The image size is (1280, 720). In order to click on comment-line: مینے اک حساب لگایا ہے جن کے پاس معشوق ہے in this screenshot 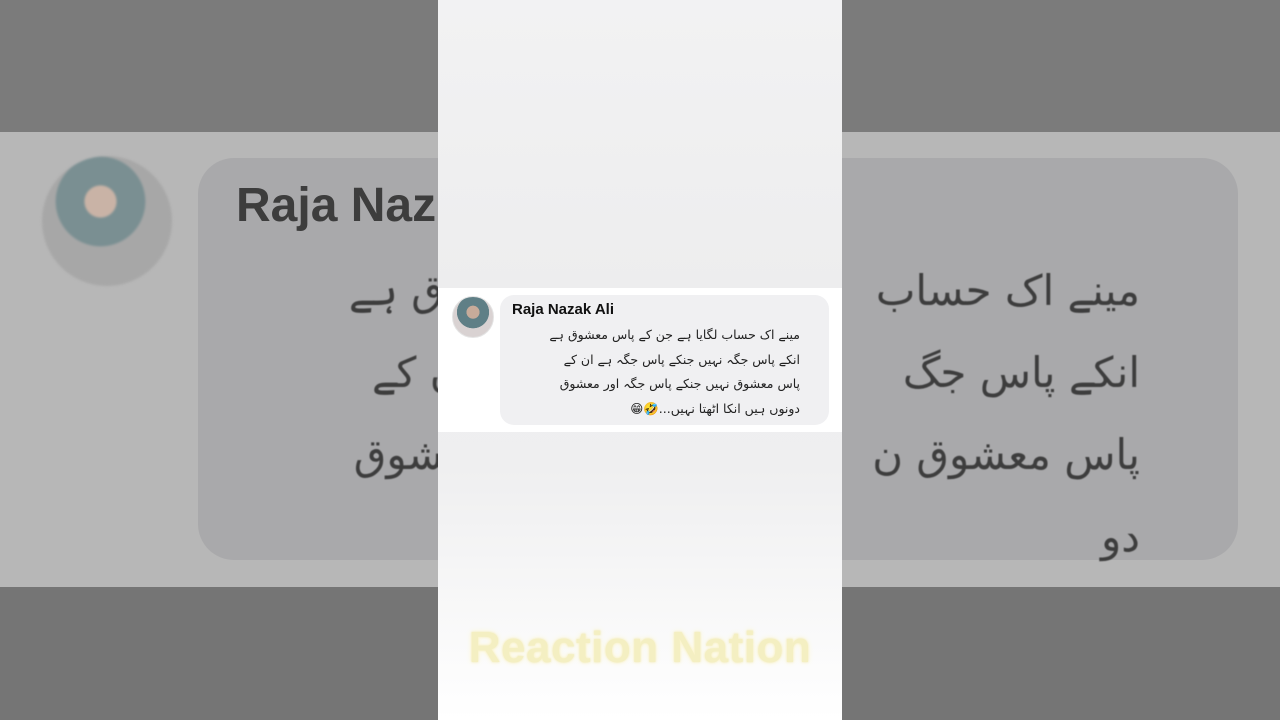, I will do `click(674, 334)`.